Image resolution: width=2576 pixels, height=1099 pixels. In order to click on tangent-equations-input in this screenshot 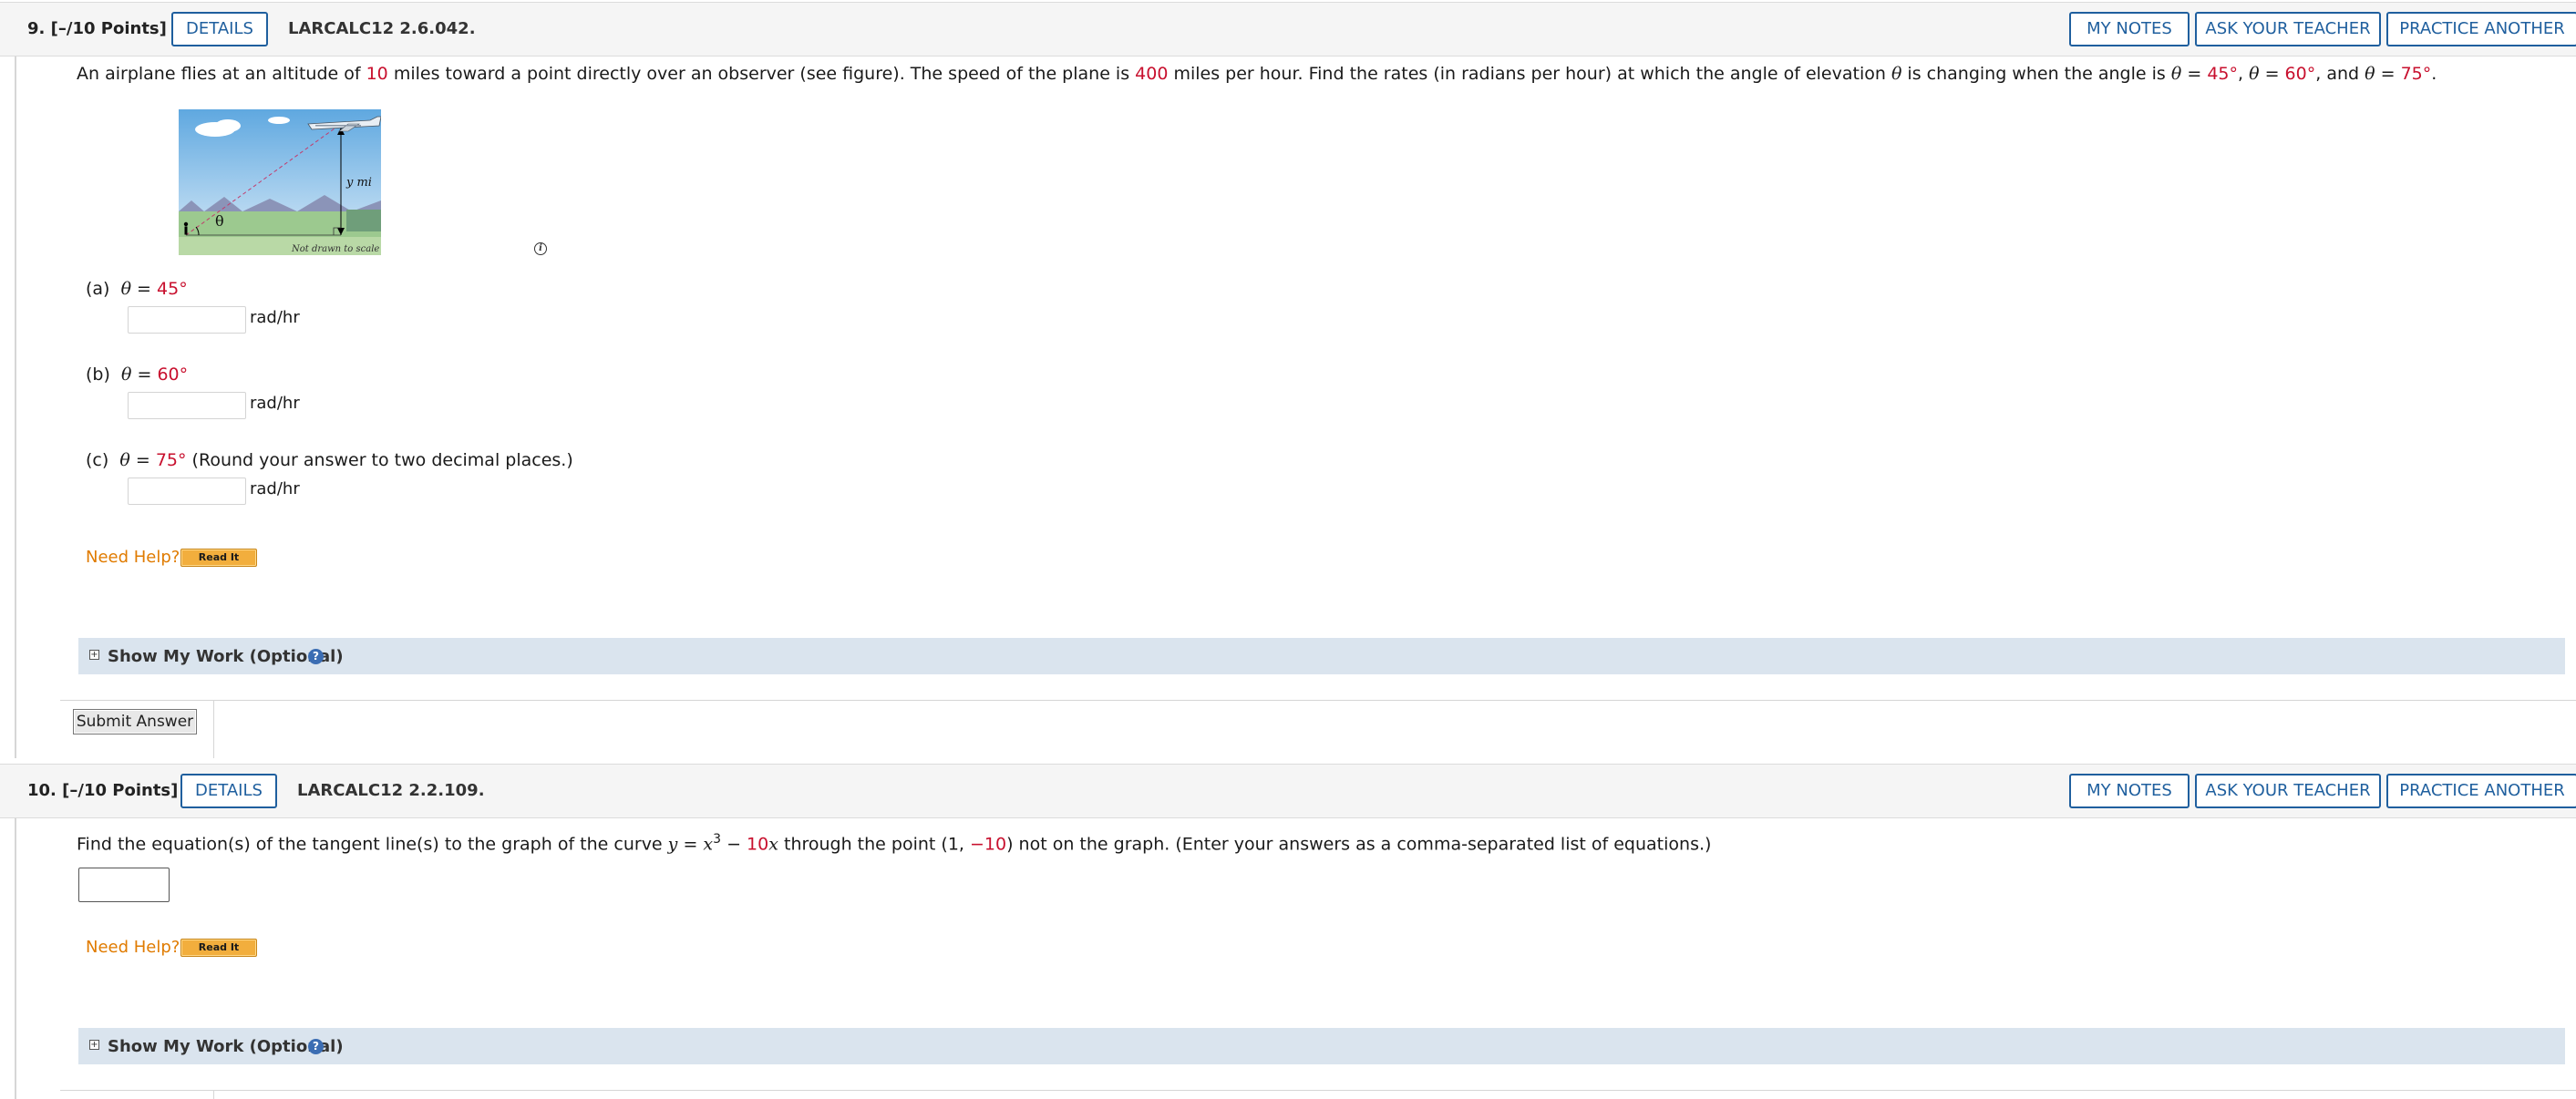, I will do `click(124, 885)`.